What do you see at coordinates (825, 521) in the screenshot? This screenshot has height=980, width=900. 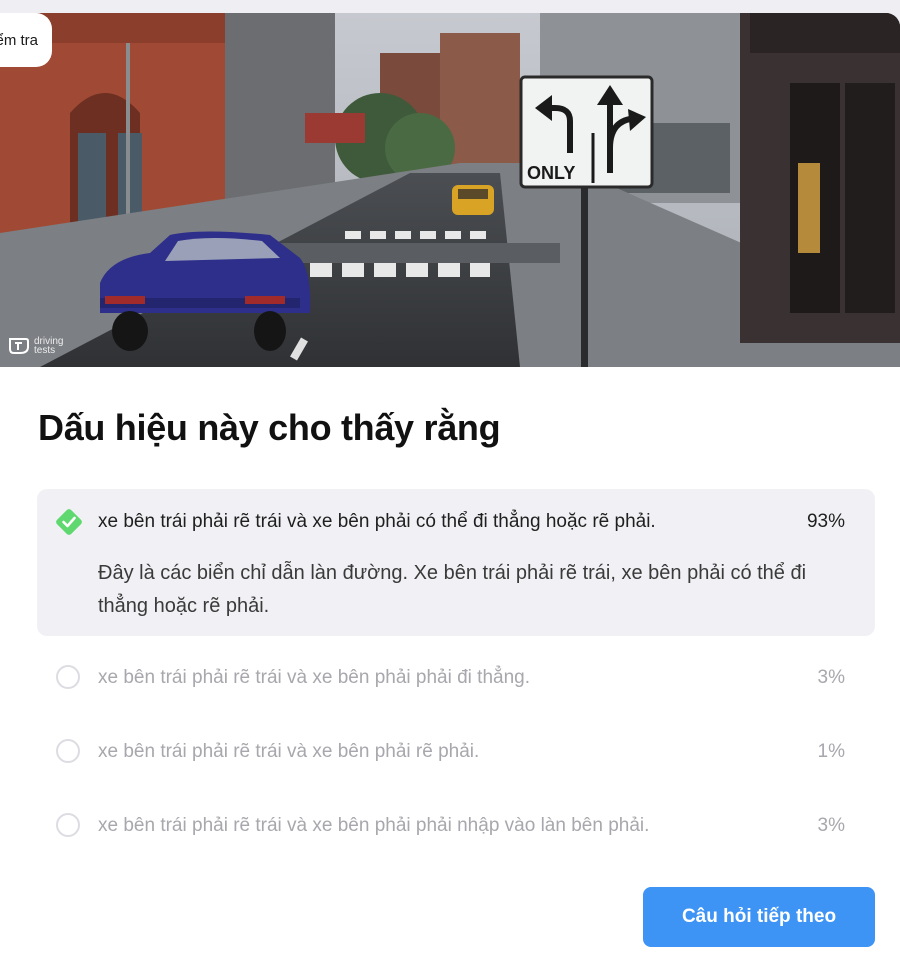 I see `answer-percent: 93%` at bounding box center [825, 521].